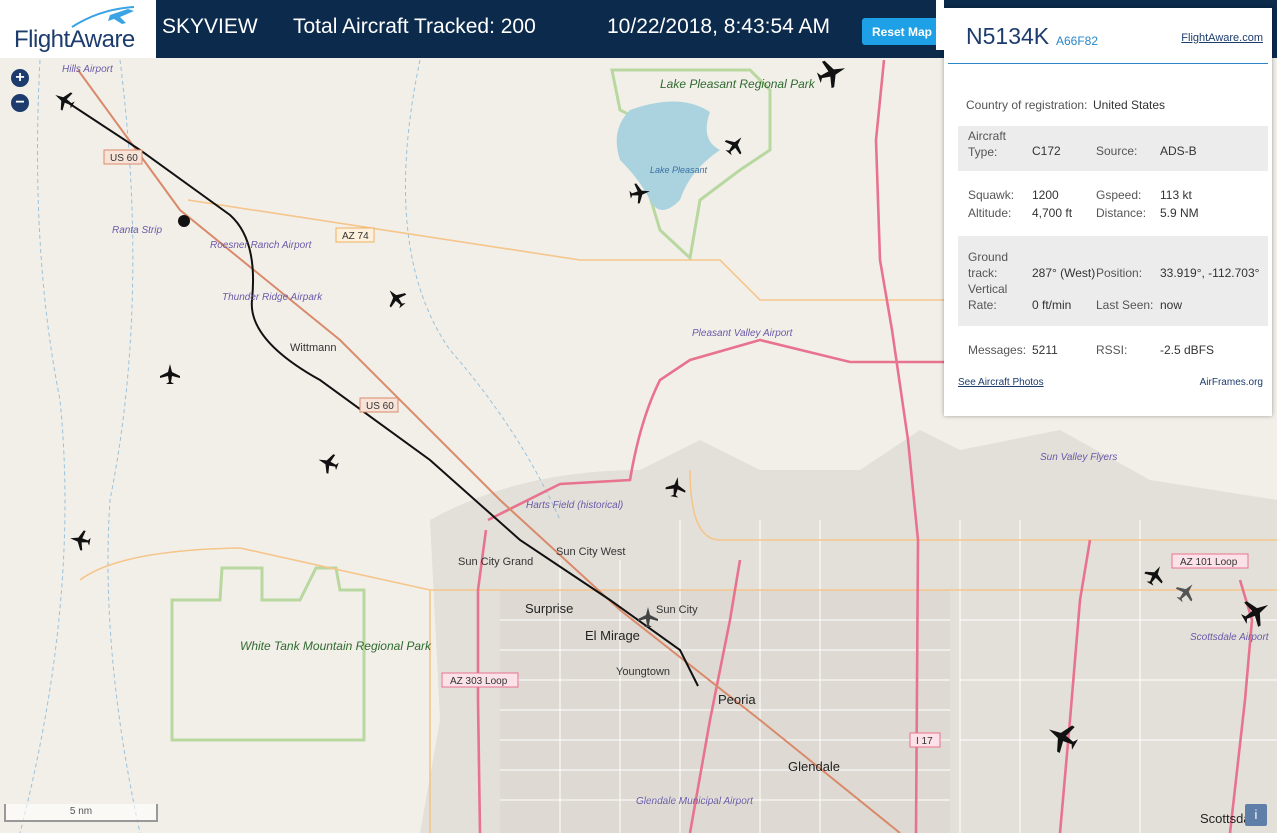 This screenshot has height=833, width=1277. I want to click on logo-text: FlightAware, so click(74, 39).